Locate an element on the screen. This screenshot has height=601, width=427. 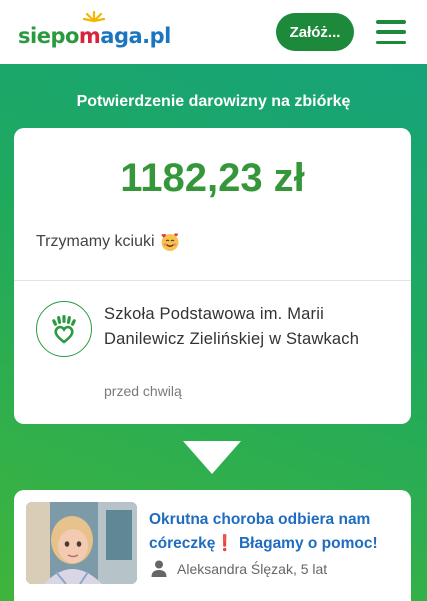
hamburger-icon is located at coordinates (391, 32).